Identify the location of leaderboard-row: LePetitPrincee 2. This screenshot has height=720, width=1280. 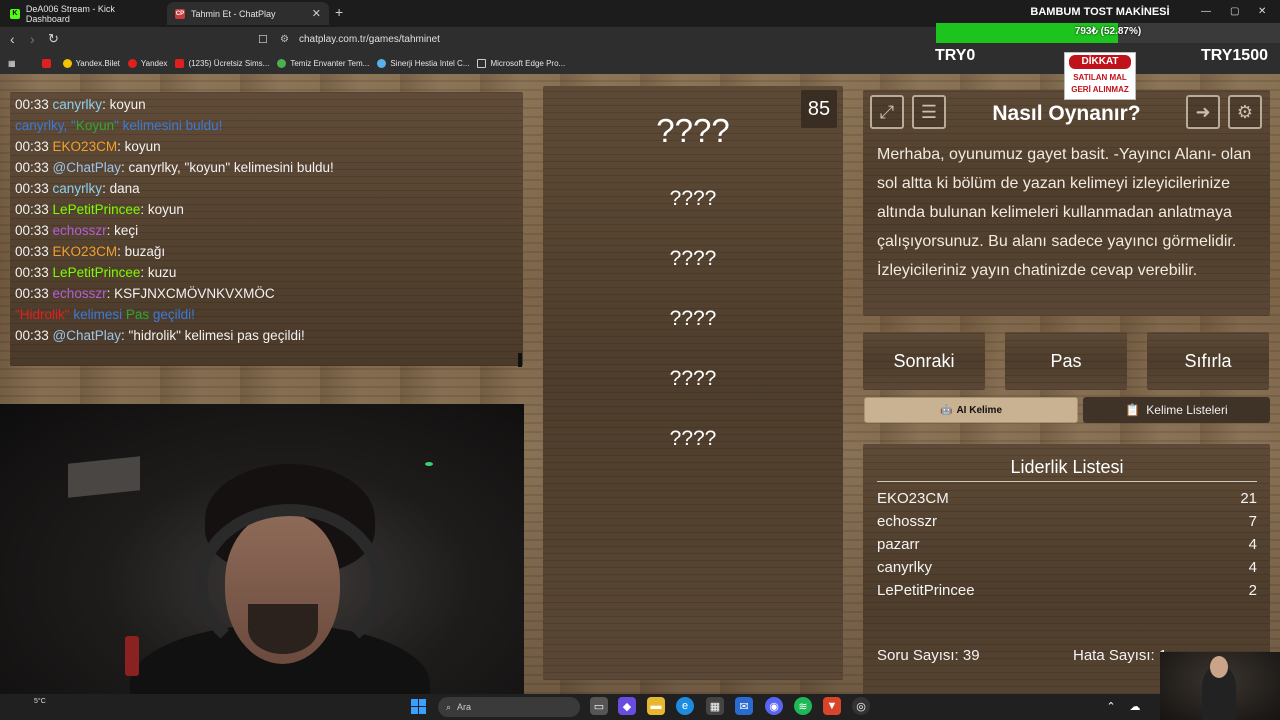
(1067, 590).